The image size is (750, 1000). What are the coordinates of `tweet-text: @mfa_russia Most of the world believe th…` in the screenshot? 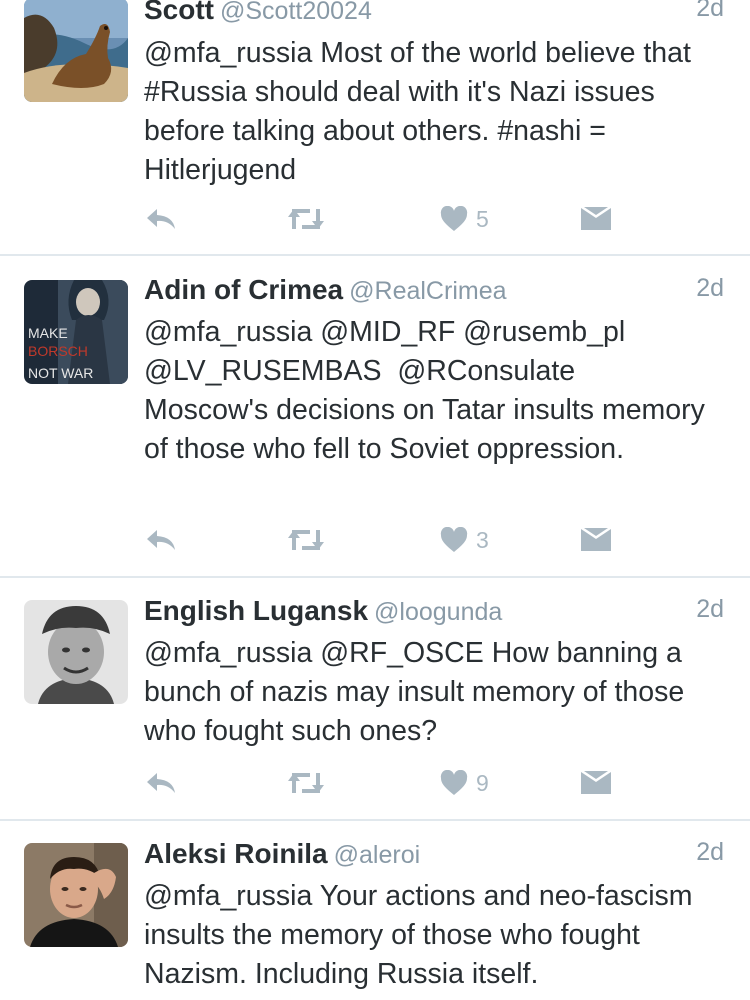 It's located at (421, 111).